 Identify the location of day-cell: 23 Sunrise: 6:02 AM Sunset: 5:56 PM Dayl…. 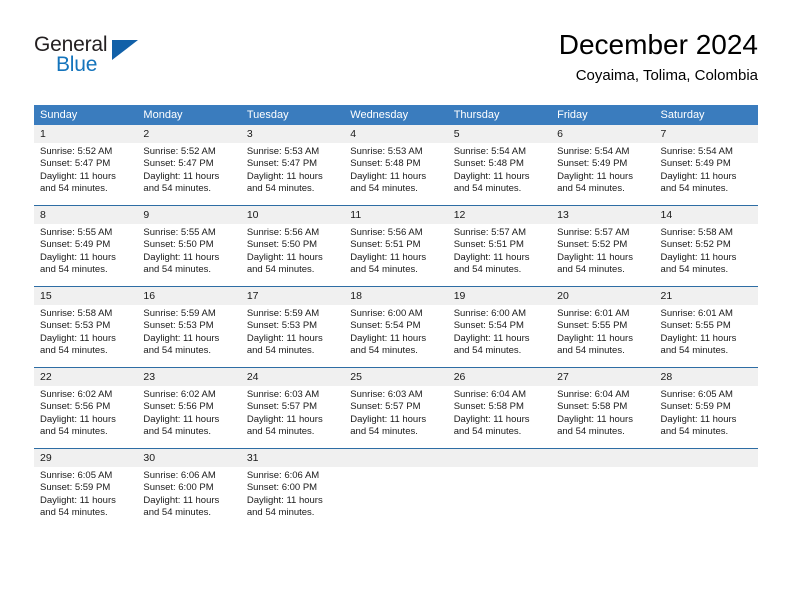
(189, 408).